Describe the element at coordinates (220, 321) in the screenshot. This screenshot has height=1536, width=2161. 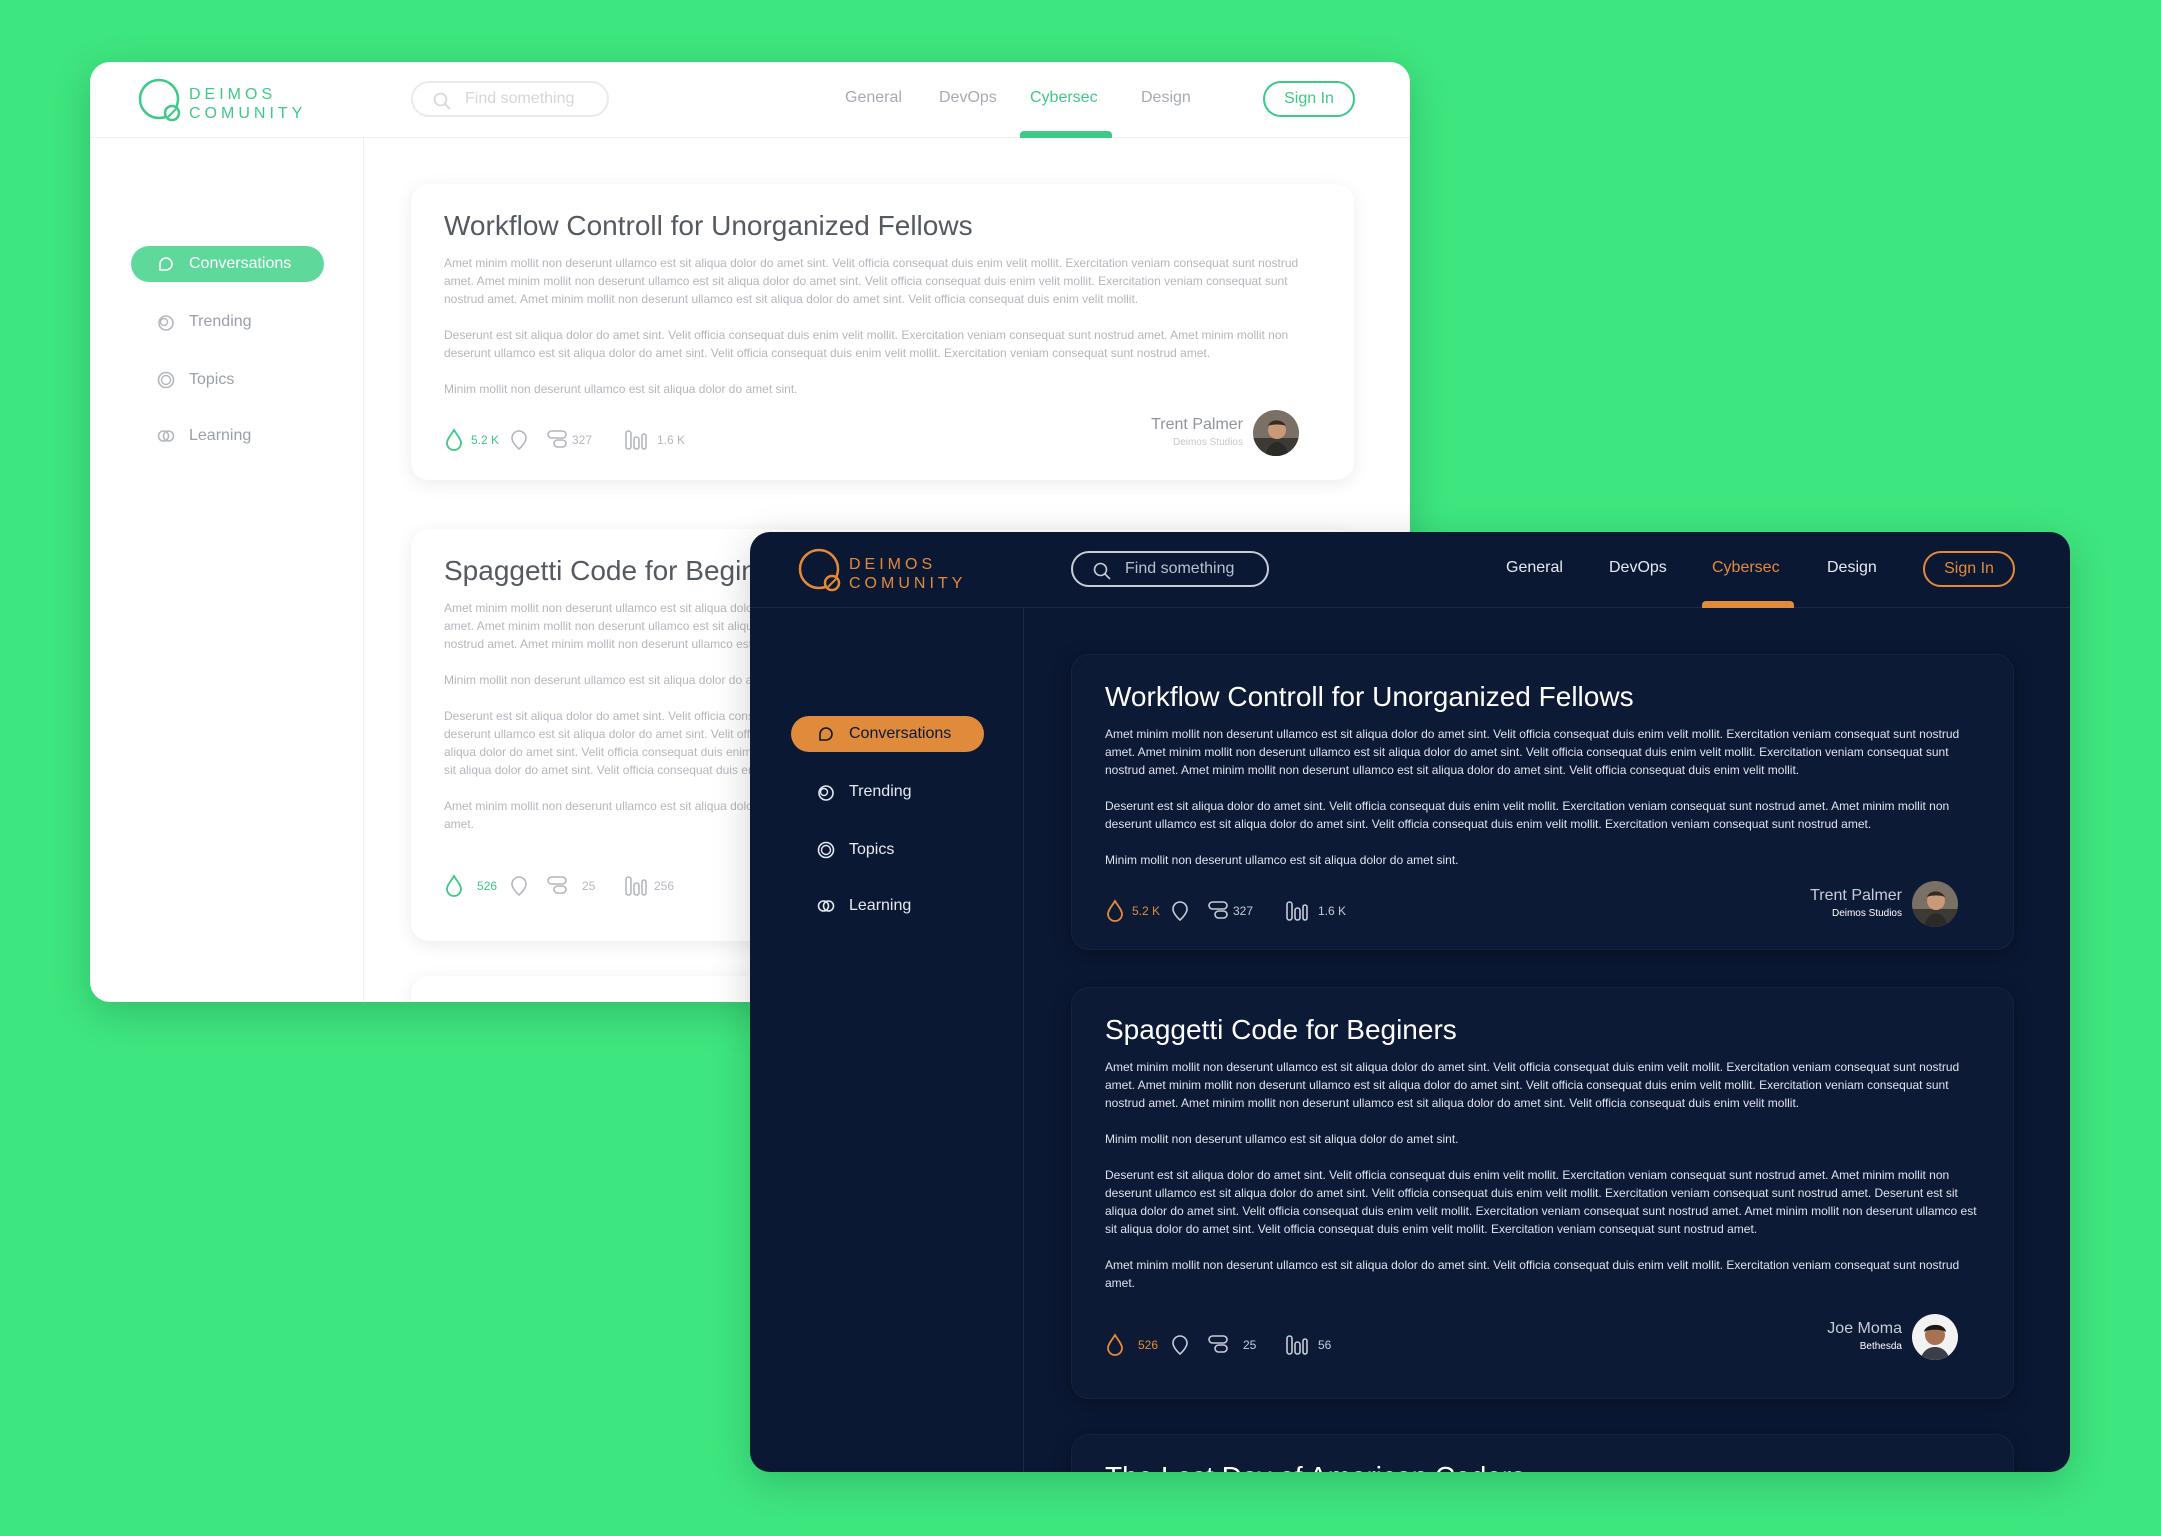
I see `sidebar-item-label: Trending` at that location.